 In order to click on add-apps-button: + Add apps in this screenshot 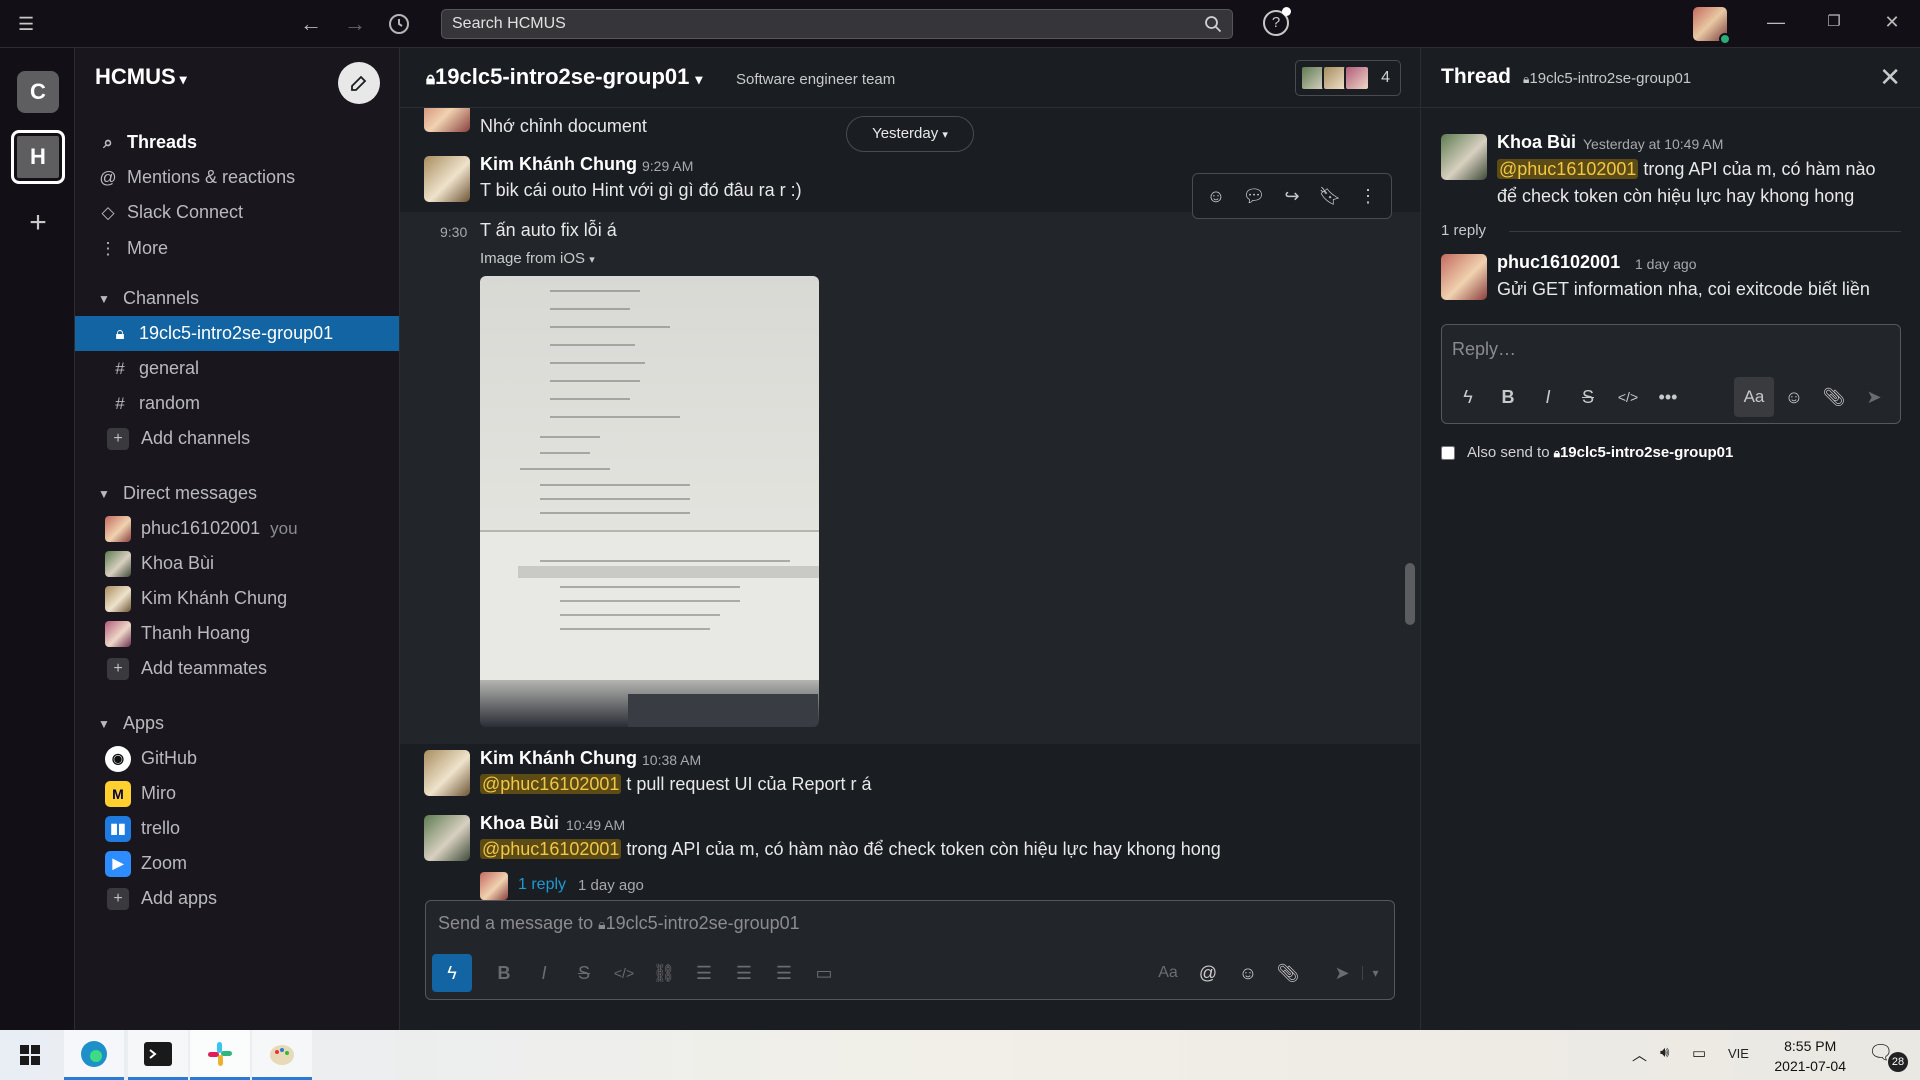, I will do `click(237, 898)`.